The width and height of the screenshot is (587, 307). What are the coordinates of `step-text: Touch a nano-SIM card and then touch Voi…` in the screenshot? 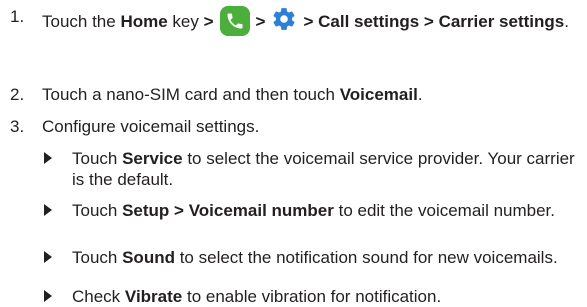 It's located at (232, 94).